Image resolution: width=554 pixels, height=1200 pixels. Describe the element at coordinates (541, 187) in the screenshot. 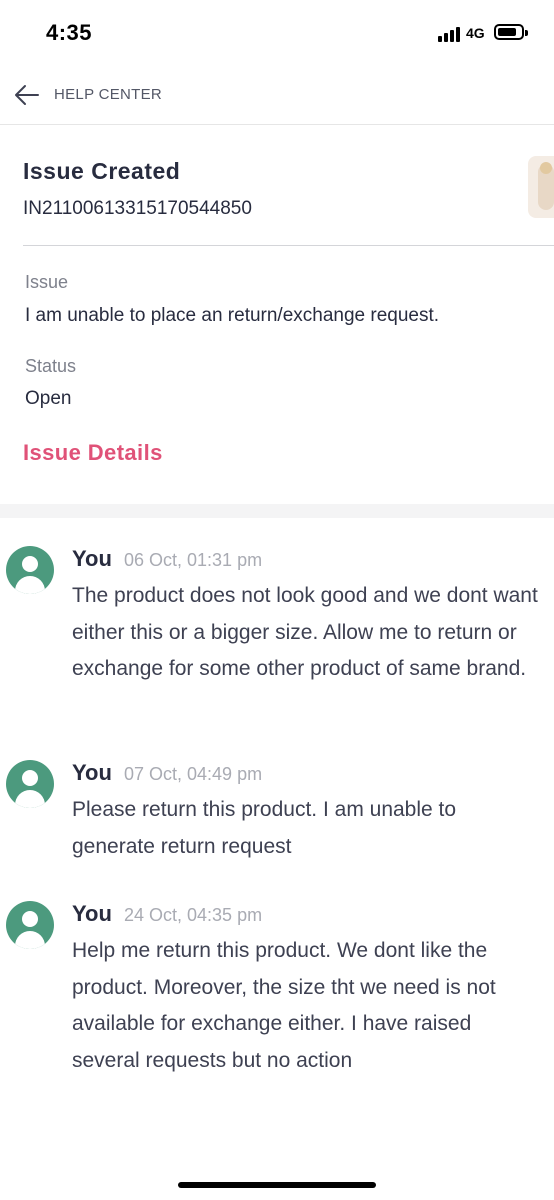

I see `product-thumbnail` at that location.